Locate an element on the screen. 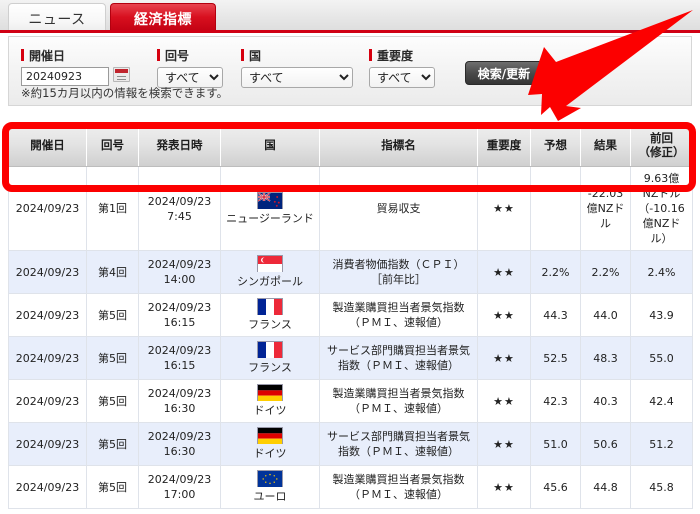 The width and height of the screenshot is (700, 514). cell-forecast: 44.3 is located at coordinates (555, 315).